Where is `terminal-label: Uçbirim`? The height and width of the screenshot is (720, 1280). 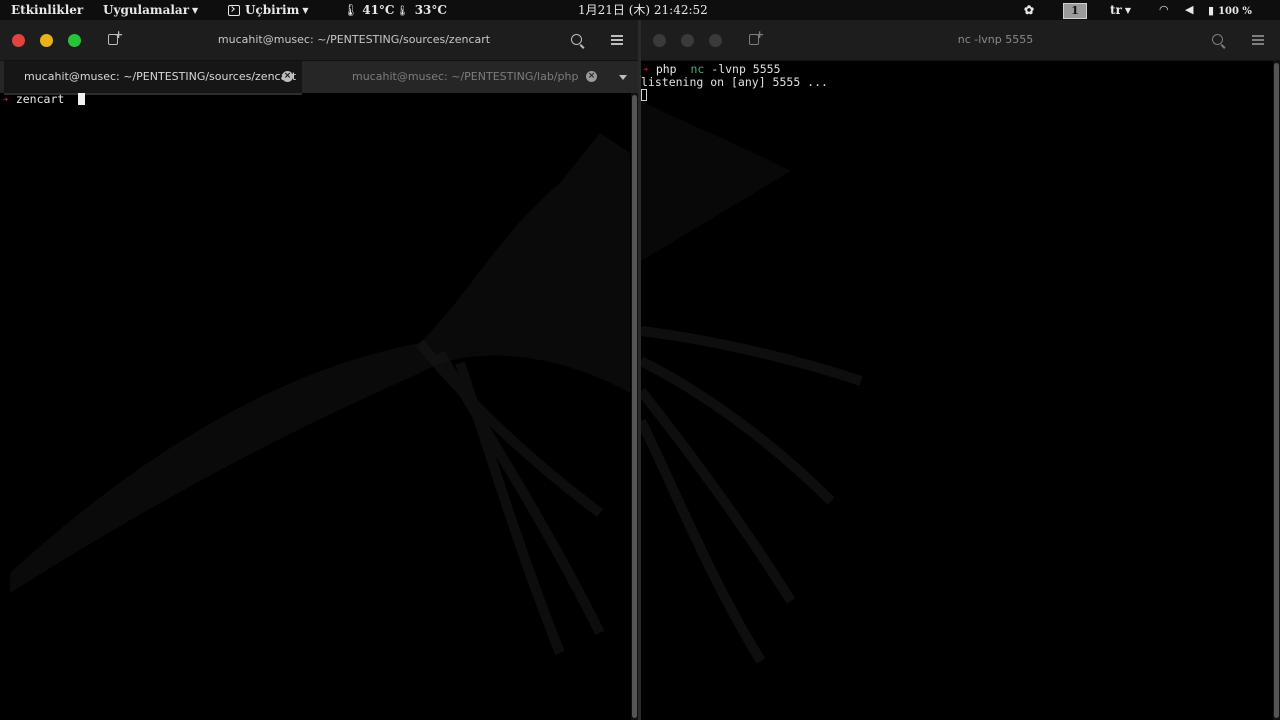
terminal-label: Uçbirim is located at coordinates (272, 10).